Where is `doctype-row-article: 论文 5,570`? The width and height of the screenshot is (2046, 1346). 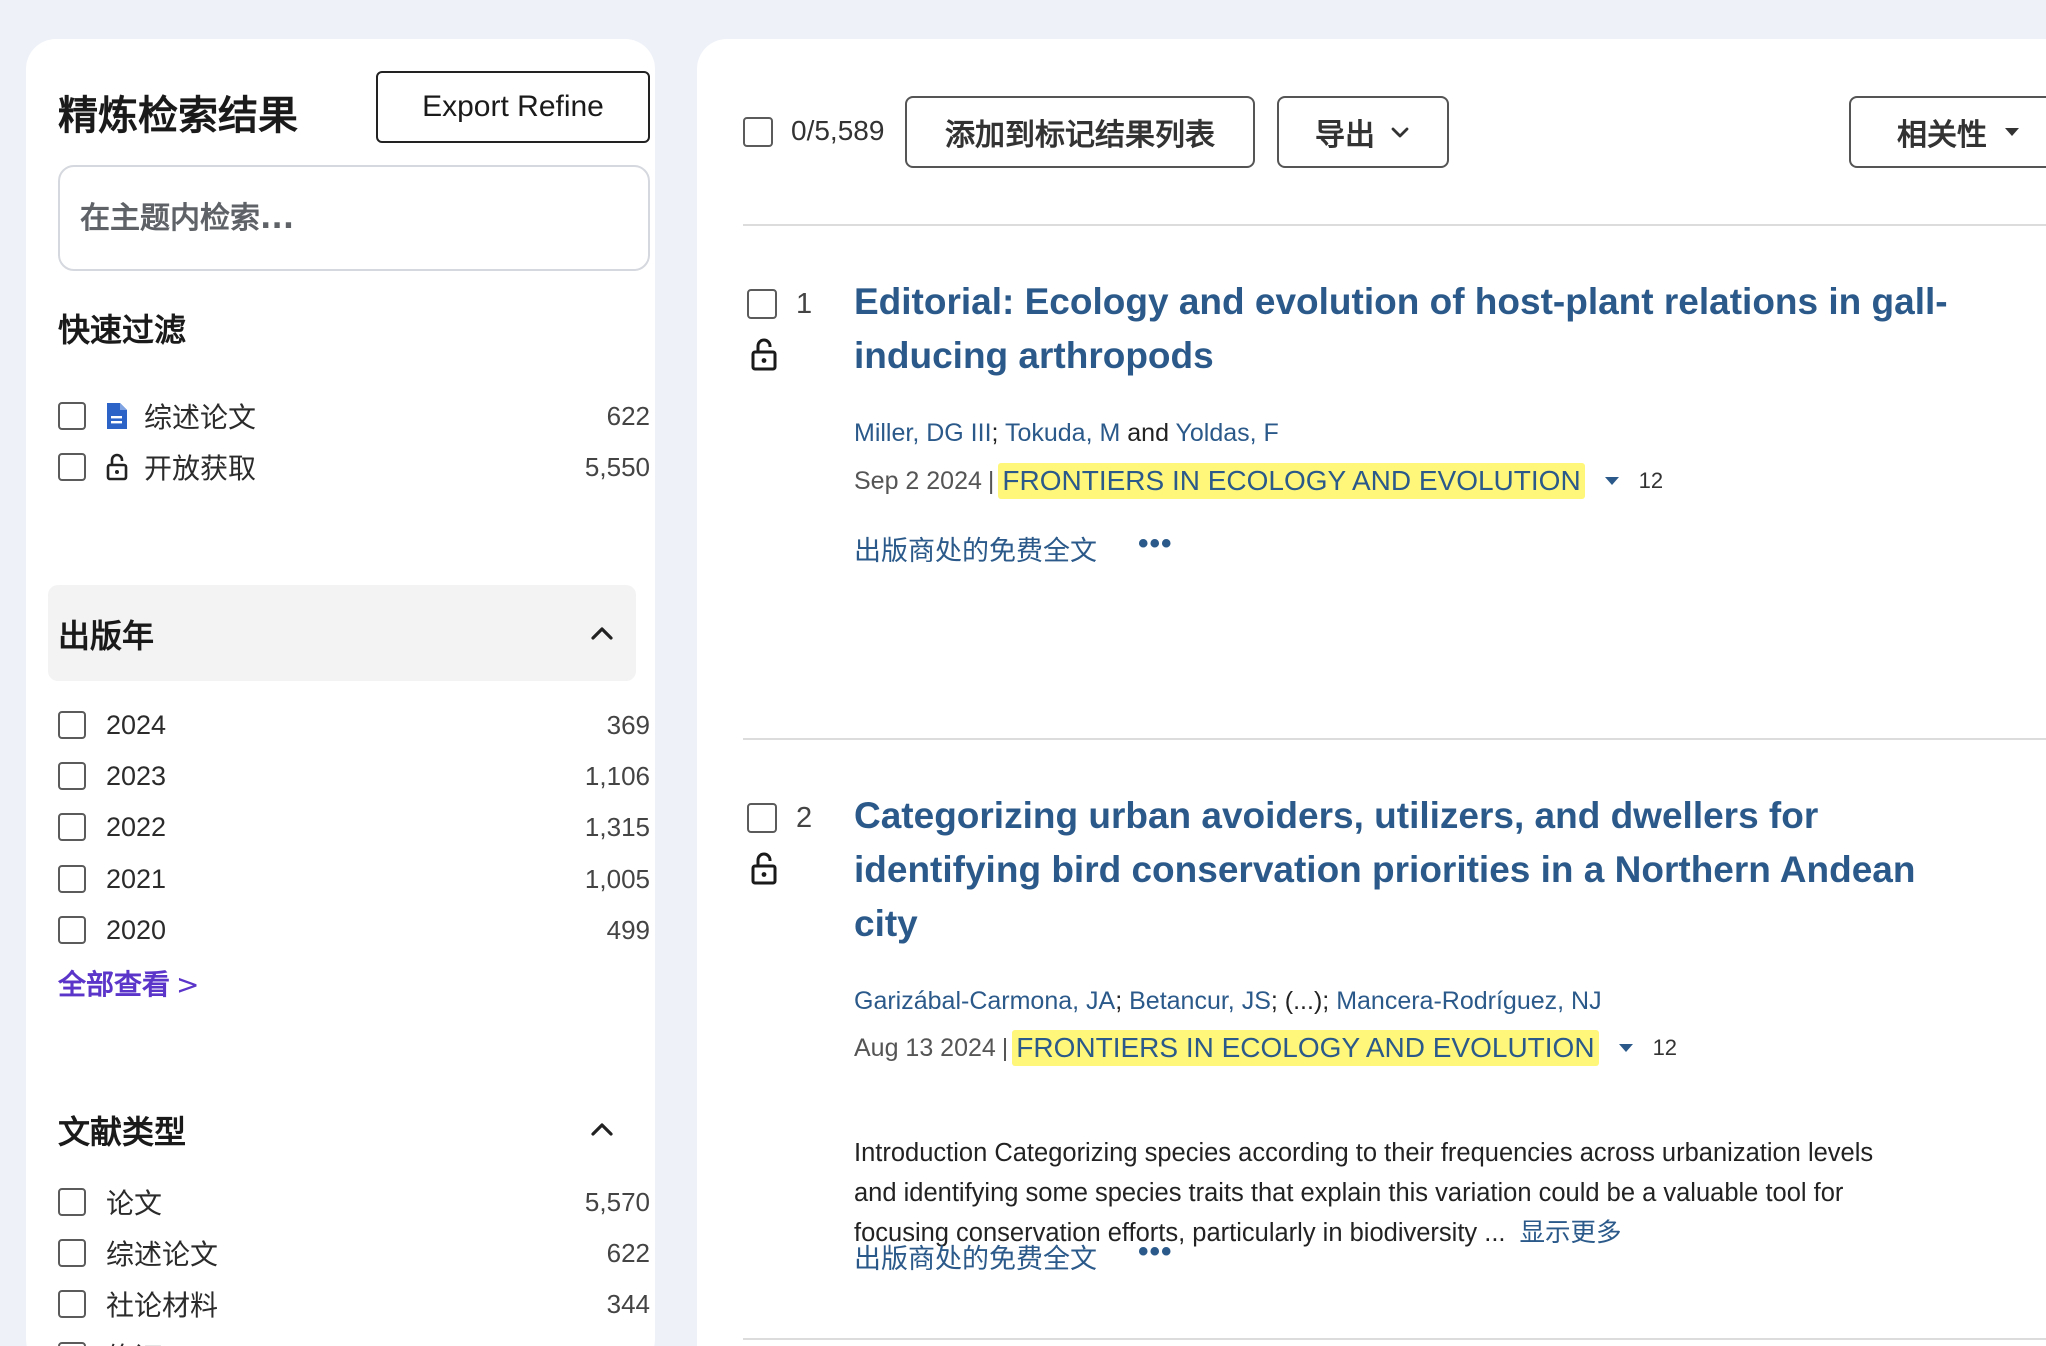 doctype-row-article: 论文 5,570 is located at coordinates (354, 1202).